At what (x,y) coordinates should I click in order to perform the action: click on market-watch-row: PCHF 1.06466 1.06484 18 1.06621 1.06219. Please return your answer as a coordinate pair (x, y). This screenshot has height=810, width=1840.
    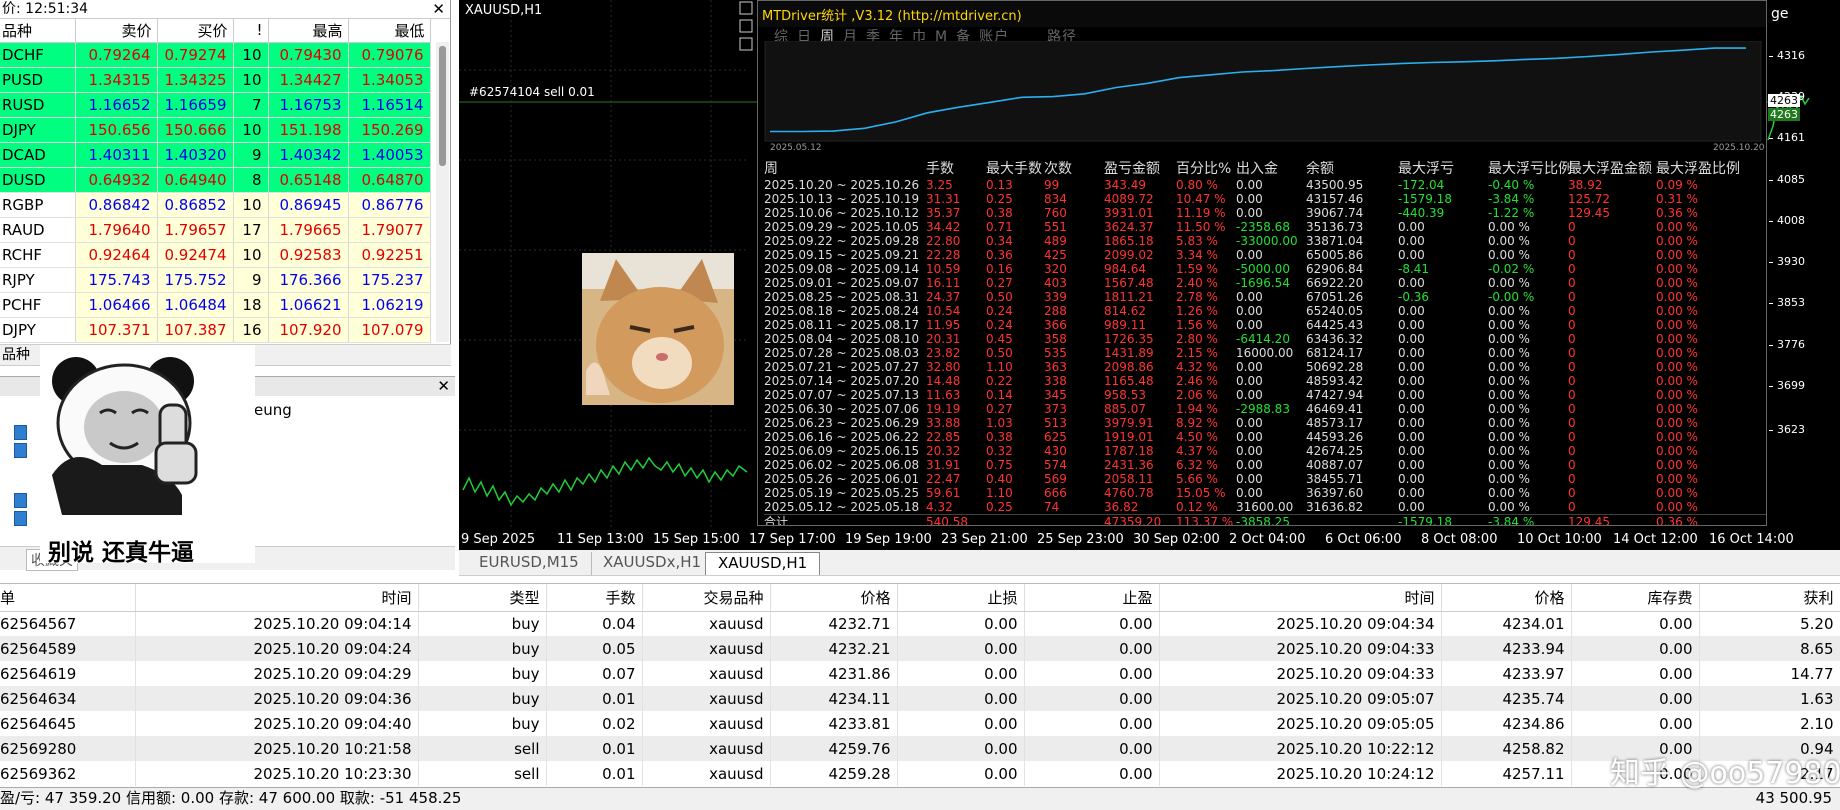
    Looking at the image, I should click on (215, 305).